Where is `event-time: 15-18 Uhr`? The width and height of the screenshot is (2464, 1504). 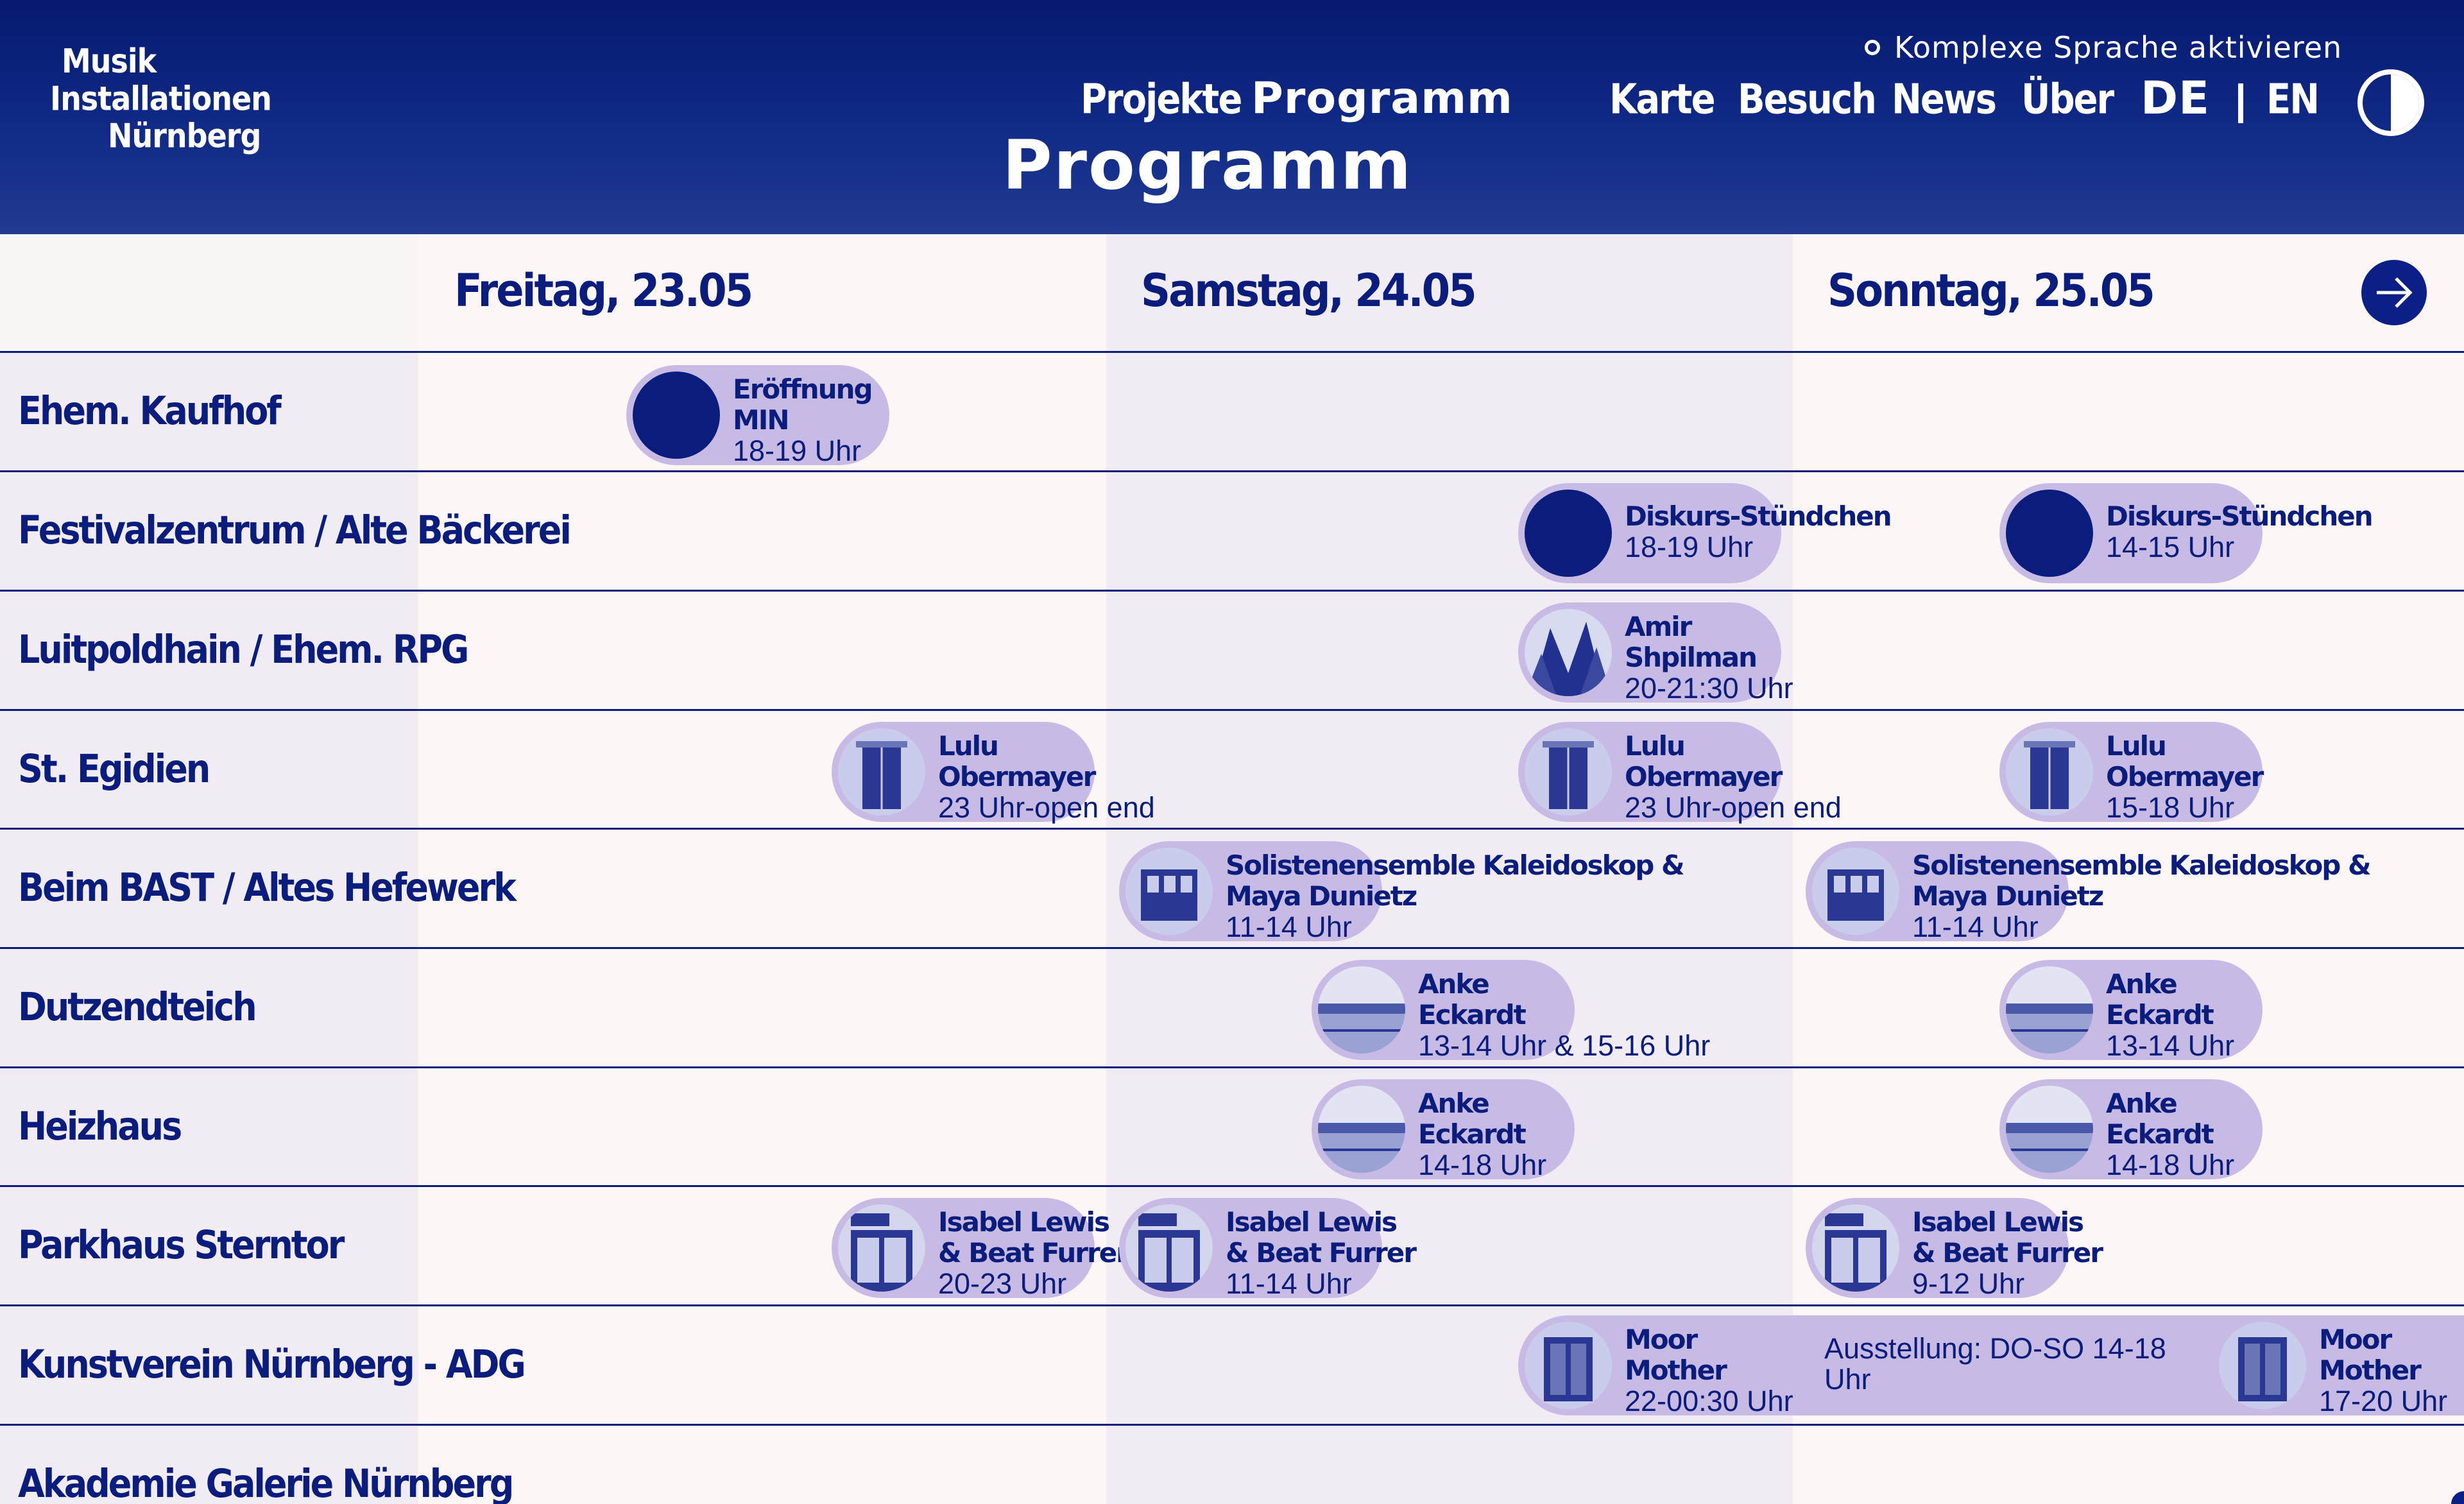
event-time: 15-18 Uhr is located at coordinates (2171, 807).